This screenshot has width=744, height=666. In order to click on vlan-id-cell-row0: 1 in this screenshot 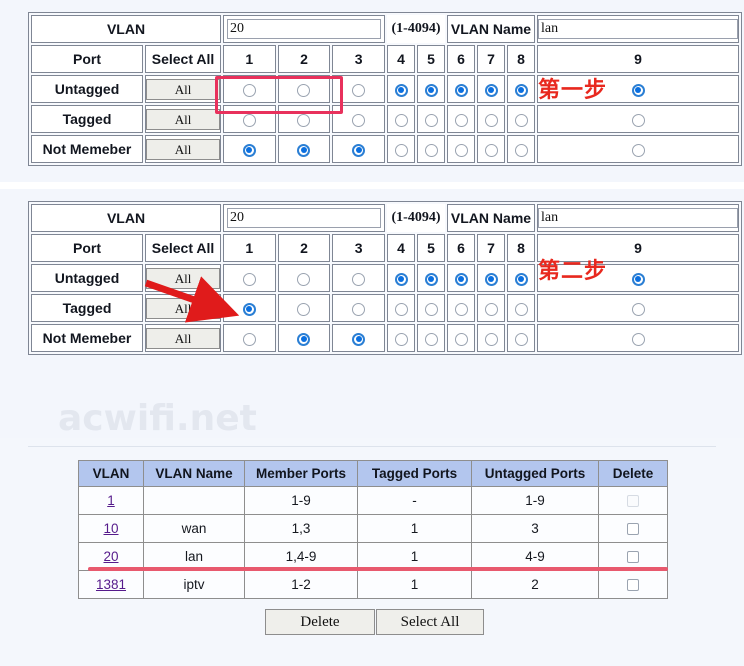, I will do `click(111, 500)`.